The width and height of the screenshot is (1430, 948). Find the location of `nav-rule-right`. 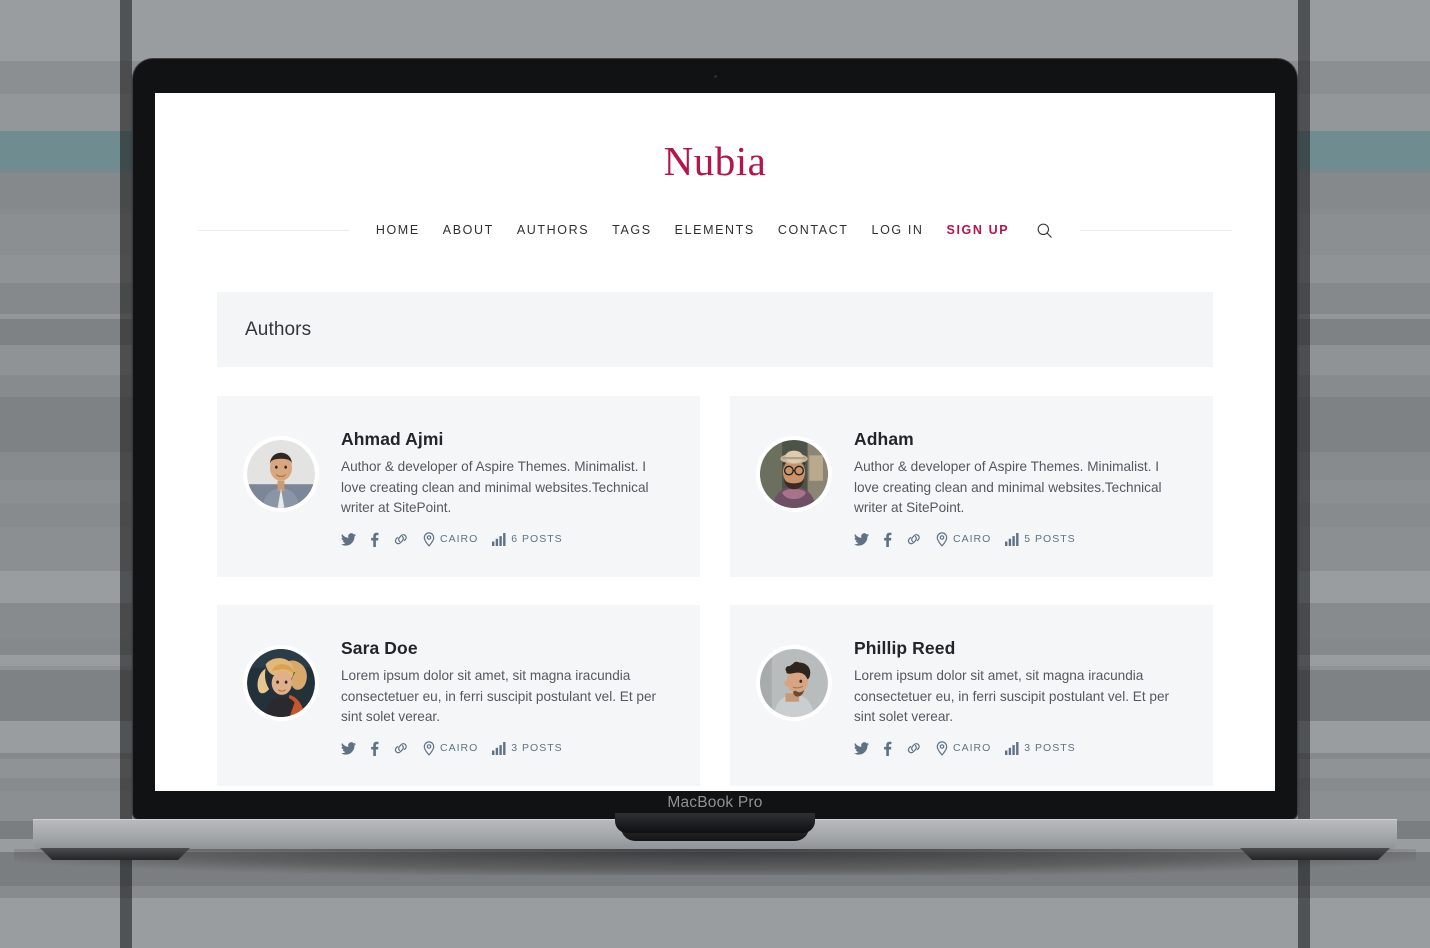

nav-rule-right is located at coordinates (1156, 230).